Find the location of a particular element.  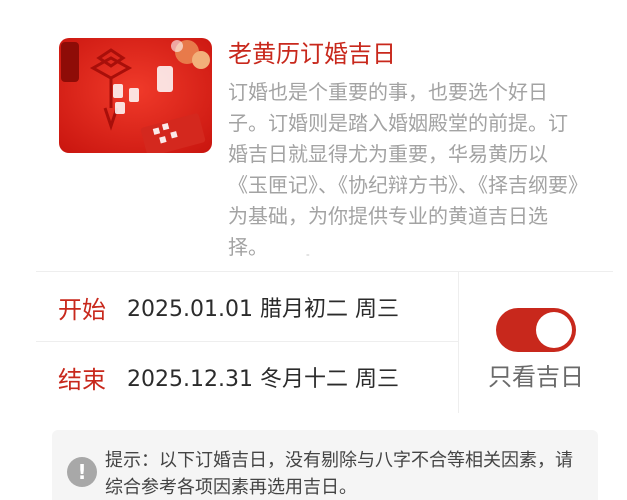

divider-vertical is located at coordinates (458, 342).